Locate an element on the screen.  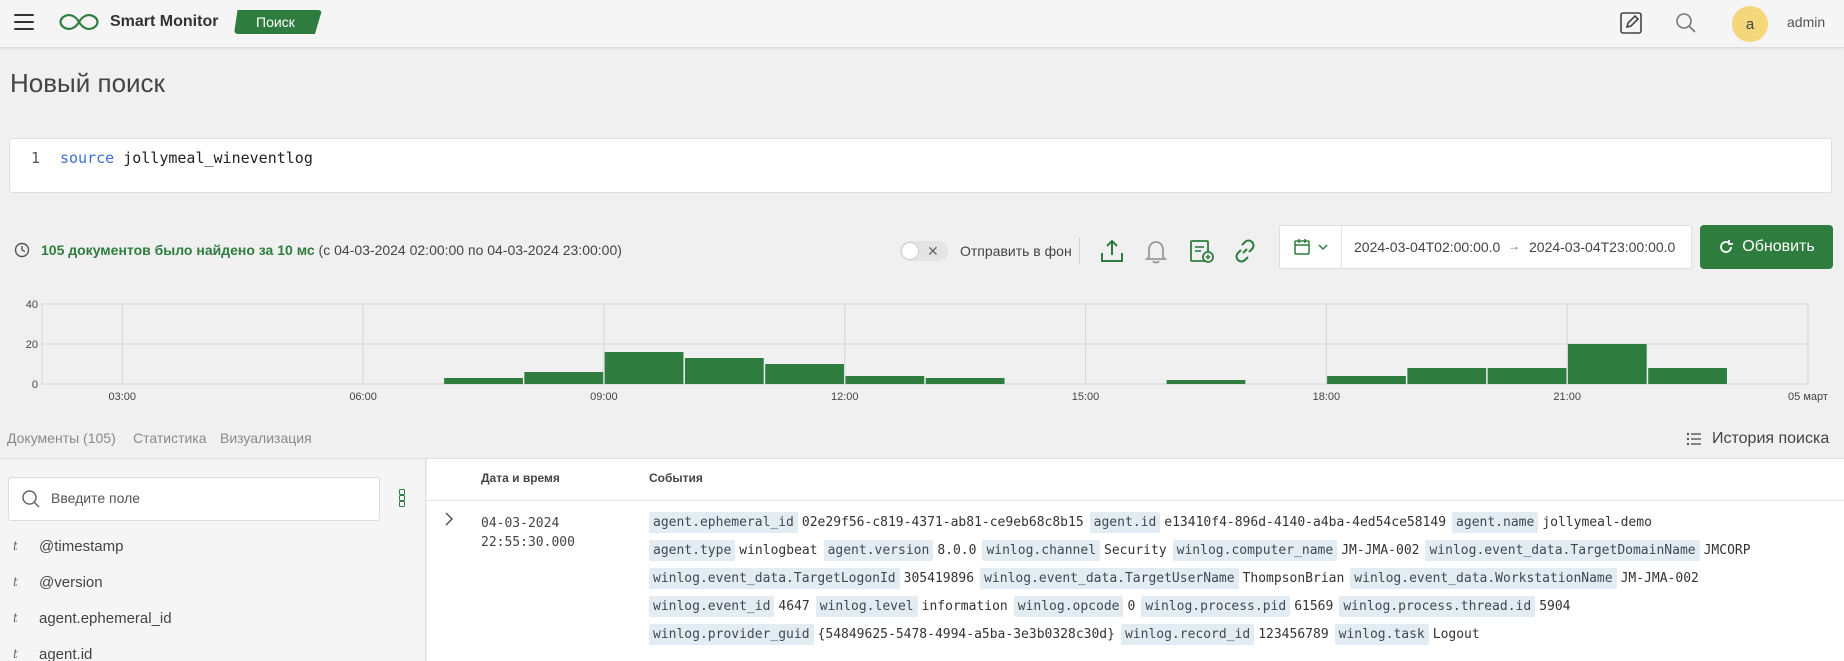
search-history-button: История поиска is located at coordinates (1757, 439).